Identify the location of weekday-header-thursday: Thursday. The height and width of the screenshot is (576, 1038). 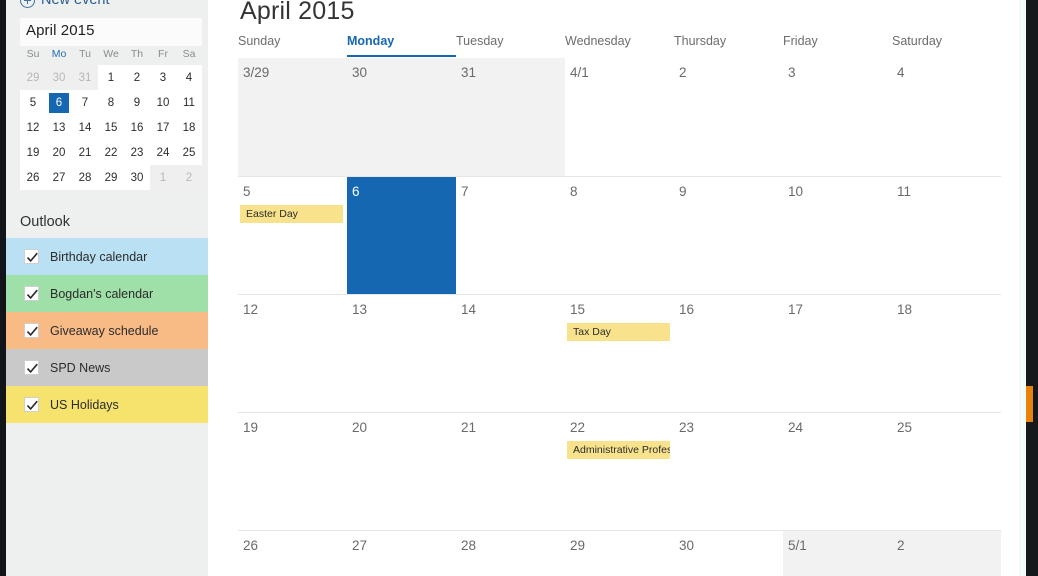
(728, 45).